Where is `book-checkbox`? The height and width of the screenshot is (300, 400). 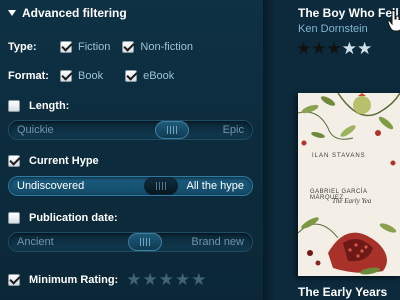 book-checkbox is located at coordinates (66, 76).